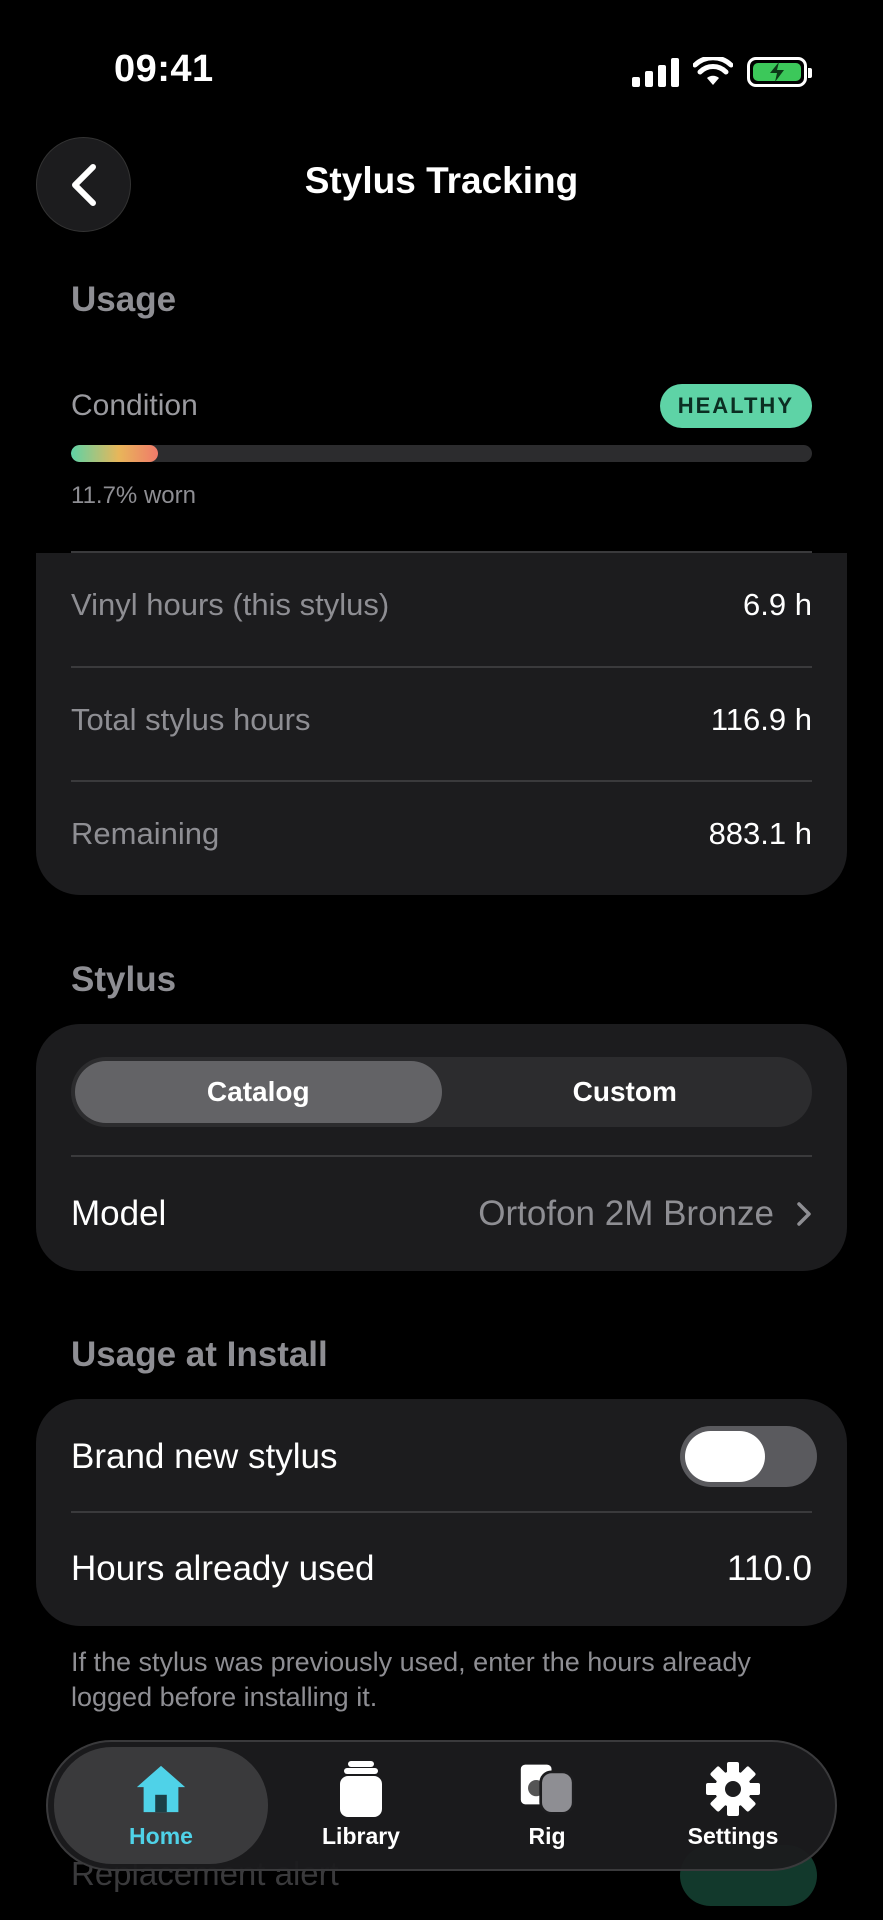 Image resolution: width=883 pixels, height=1920 pixels. What do you see at coordinates (361, 1836) in the screenshot?
I see `tab-label: Library` at bounding box center [361, 1836].